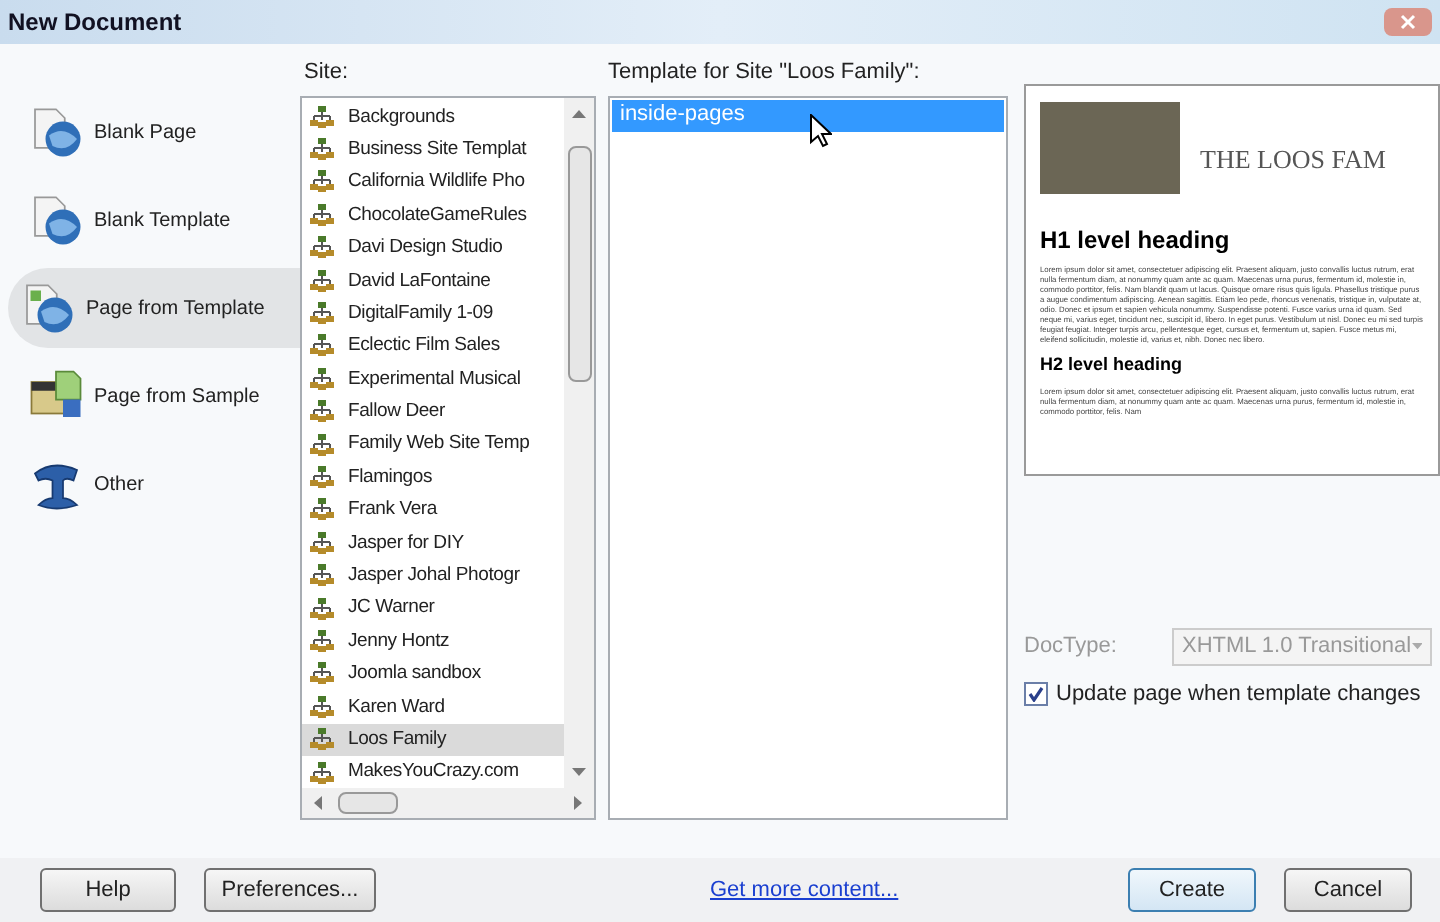  Describe the element at coordinates (448, 802) in the screenshot. I see `horizontal-scrollbar` at that location.